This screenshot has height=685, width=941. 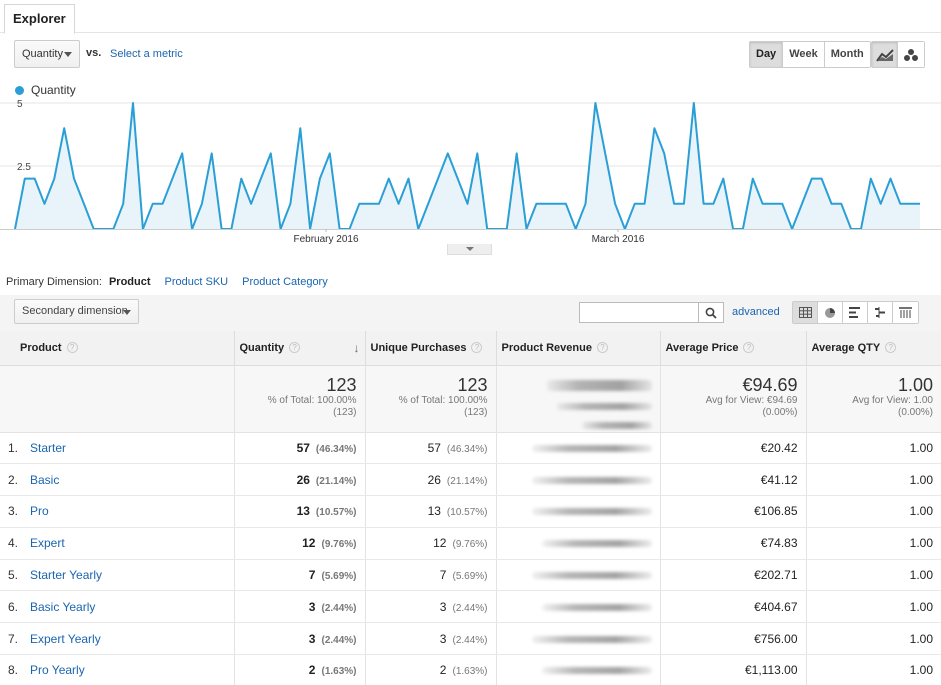 I want to click on select-metric-link: Select a metric, so click(x=146, y=54).